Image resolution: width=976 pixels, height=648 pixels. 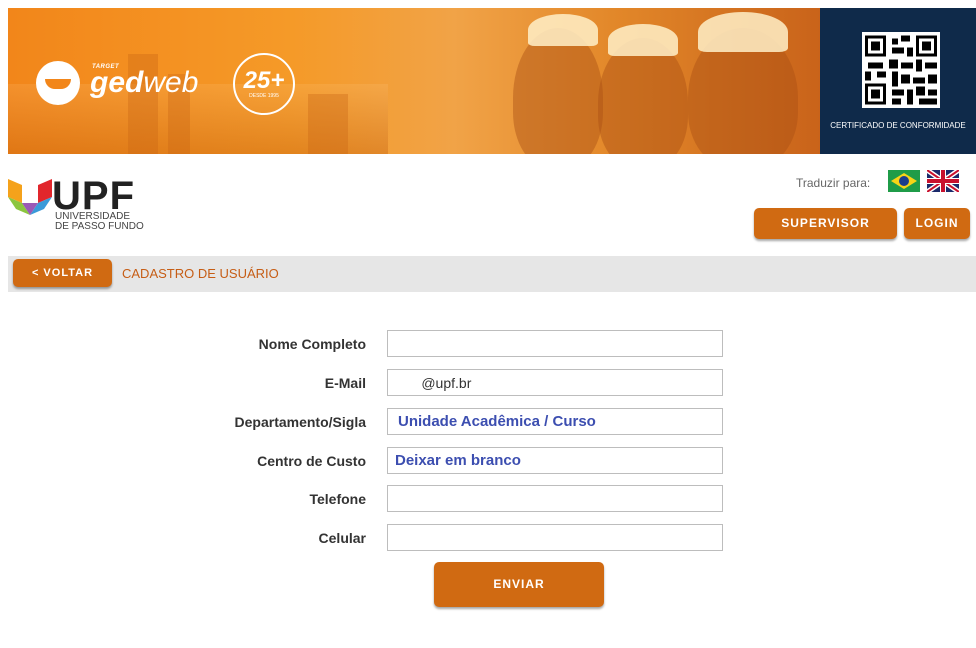 What do you see at coordinates (171, 82) in the screenshot?
I see `brand-light: web` at bounding box center [171, 82].